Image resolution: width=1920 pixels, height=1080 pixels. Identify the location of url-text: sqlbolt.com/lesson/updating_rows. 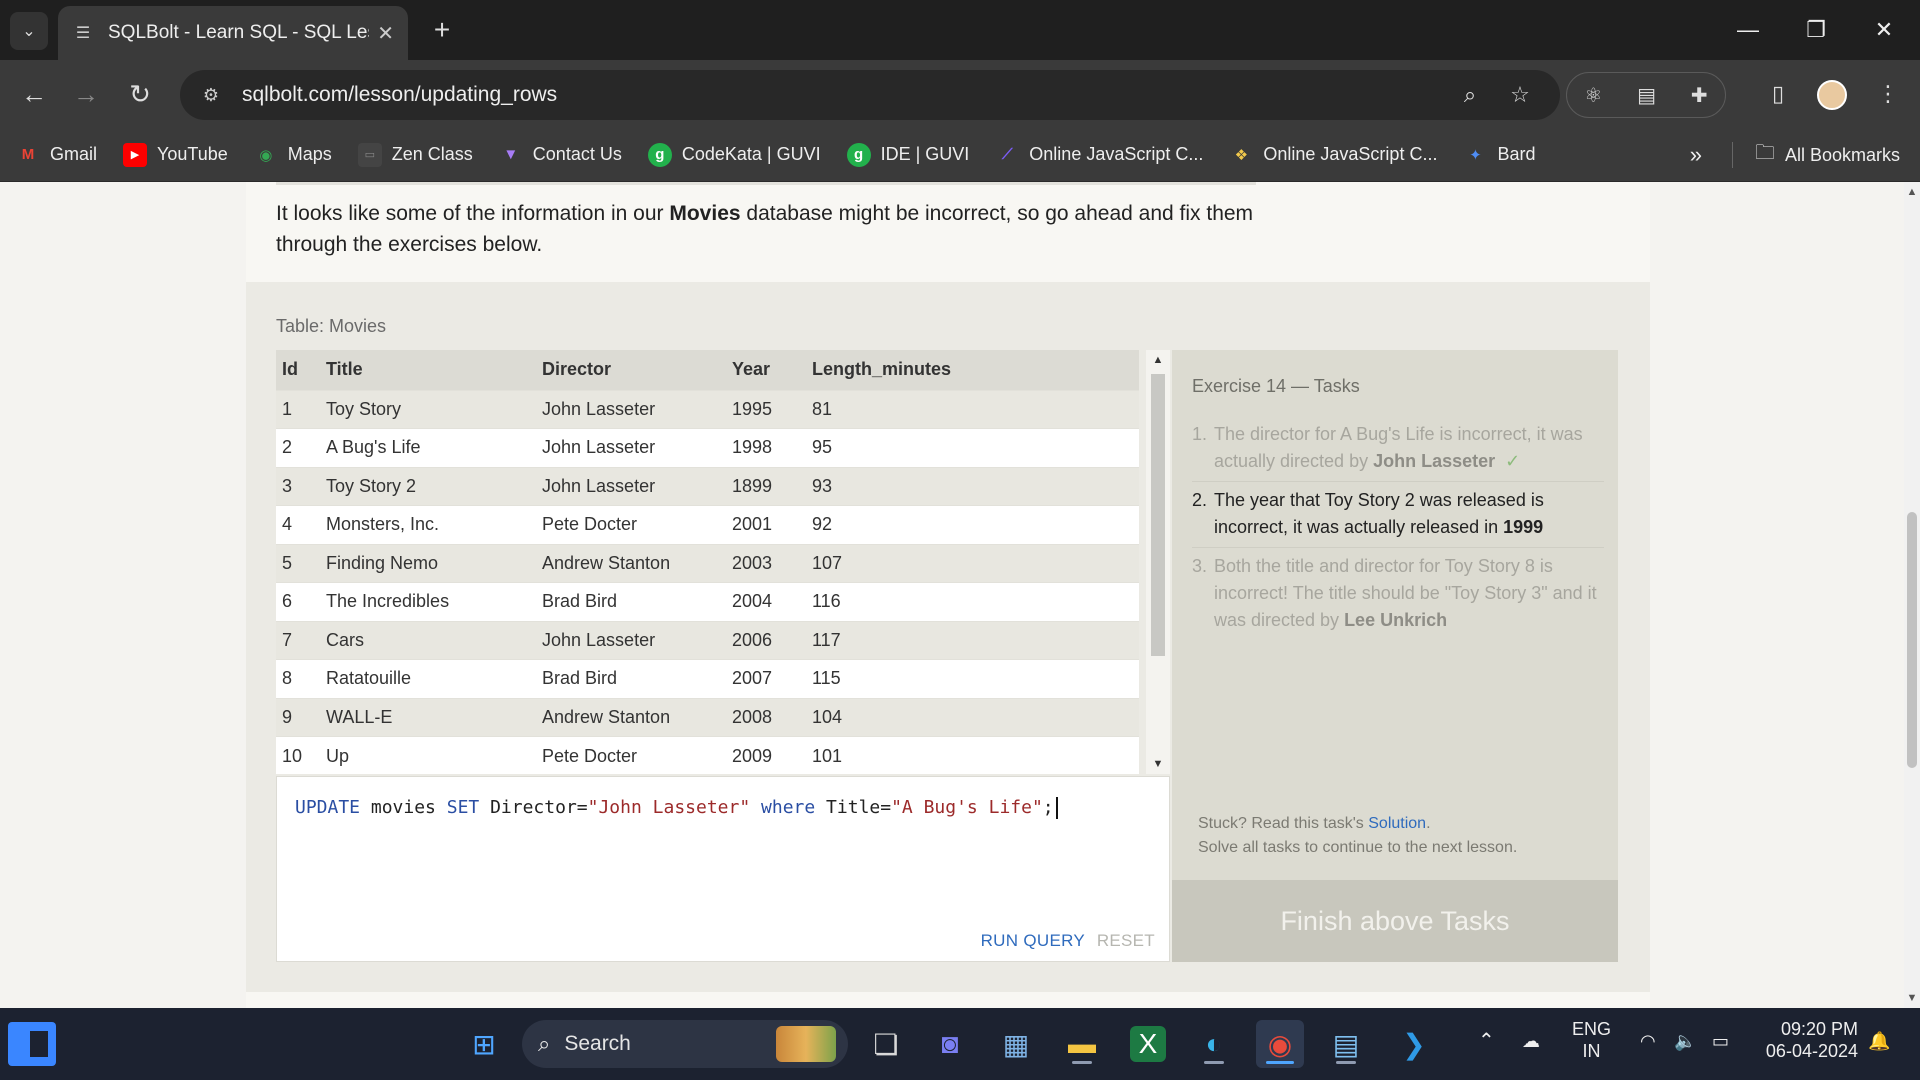
(842, 95).